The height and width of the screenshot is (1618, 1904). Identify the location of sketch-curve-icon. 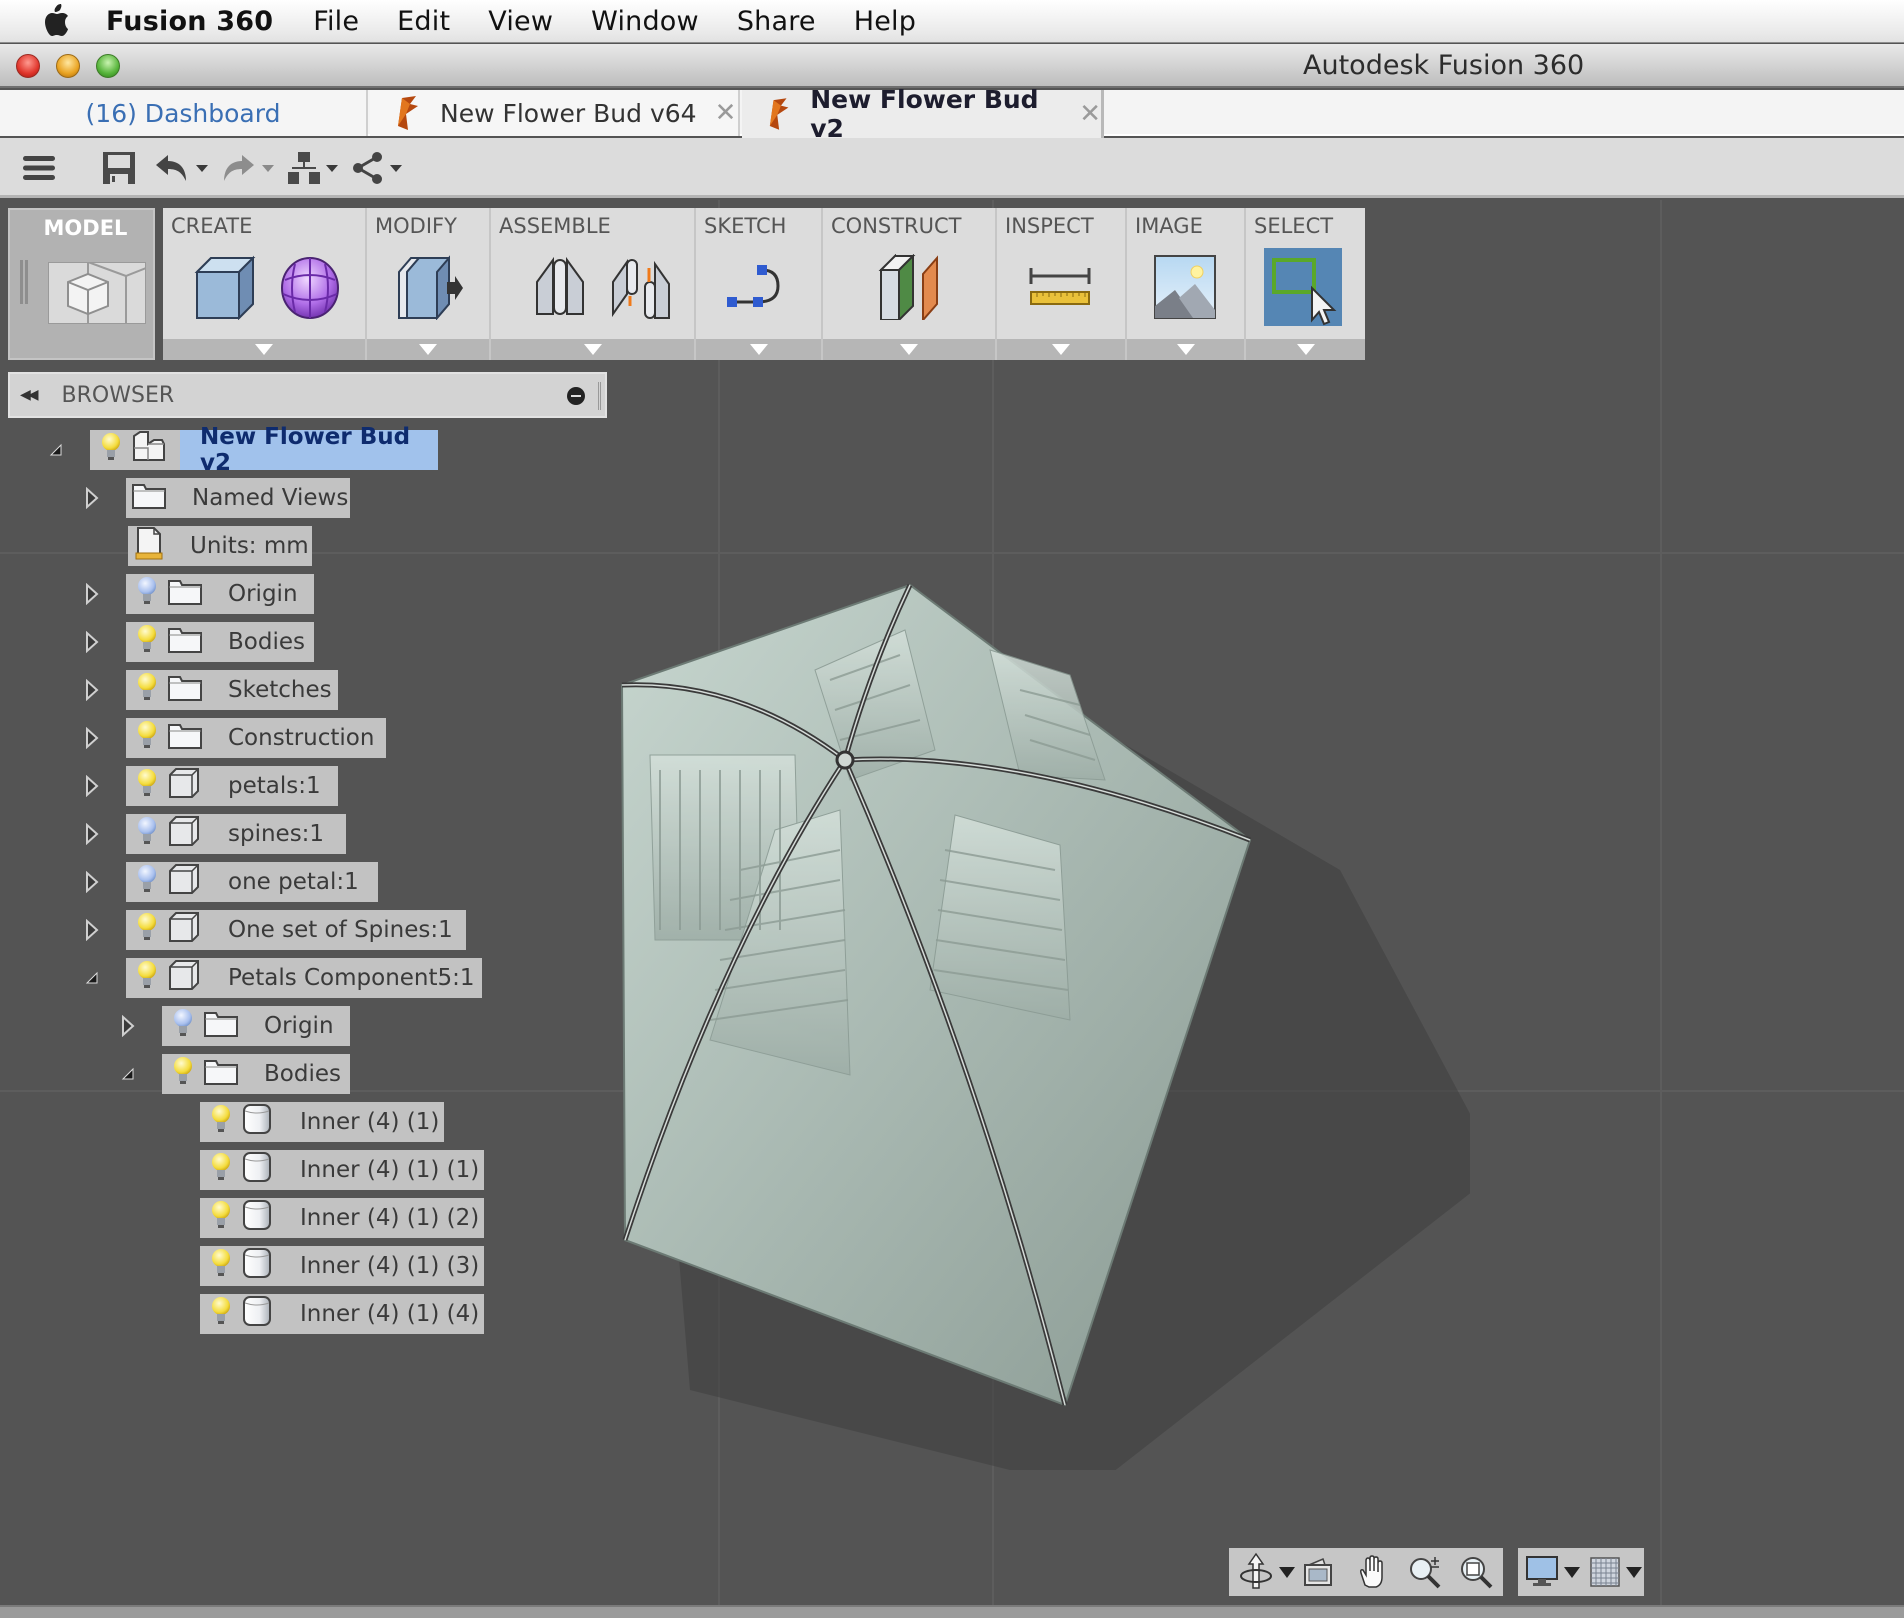
(759, 287).